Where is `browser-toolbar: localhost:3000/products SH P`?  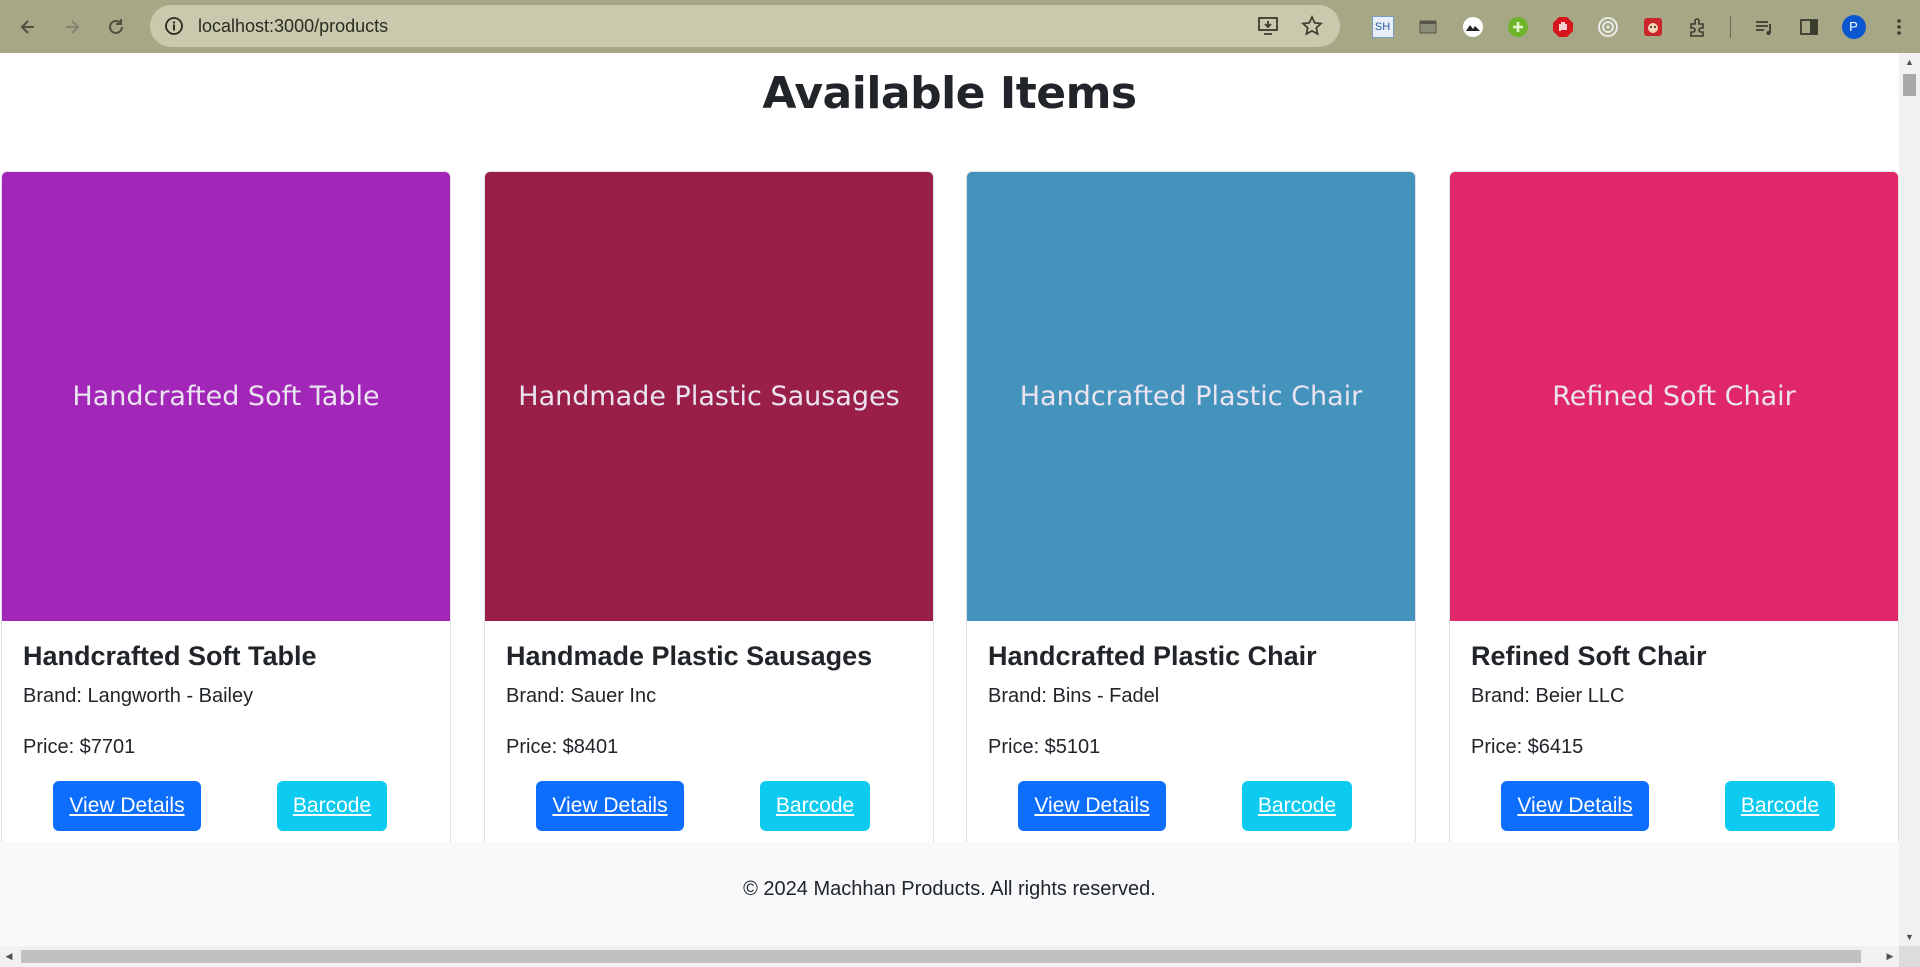 browser-toolbar: localhost:3000/products SH P is located at coordinates (960, 26).